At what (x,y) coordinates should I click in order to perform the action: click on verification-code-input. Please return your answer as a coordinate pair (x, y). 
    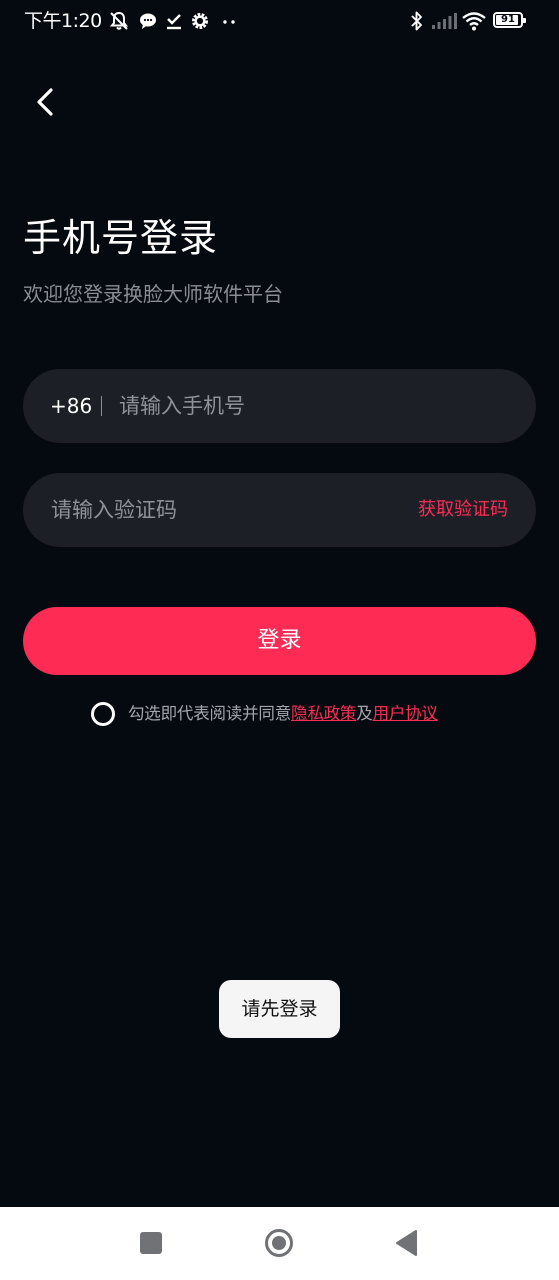
    Looking at the image, I should click on (221, 510).